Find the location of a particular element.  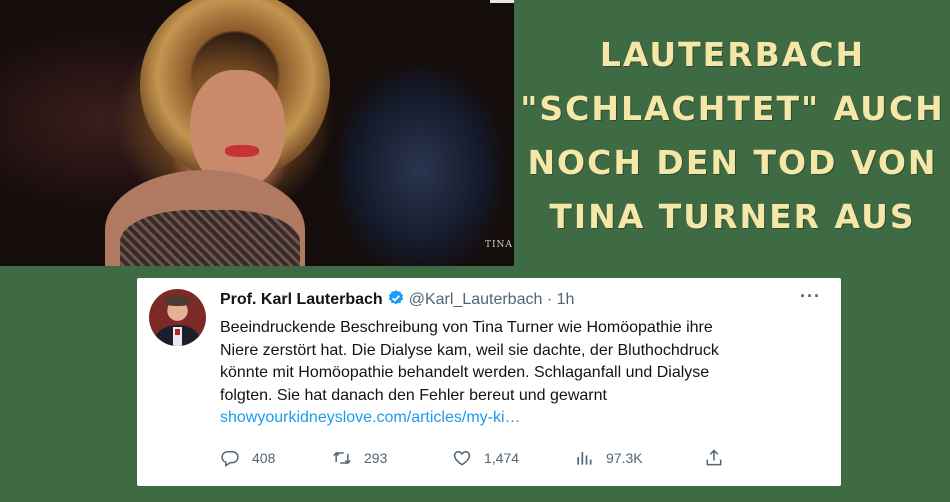

retweet-button: 293 is located at coordinates (359, 458).